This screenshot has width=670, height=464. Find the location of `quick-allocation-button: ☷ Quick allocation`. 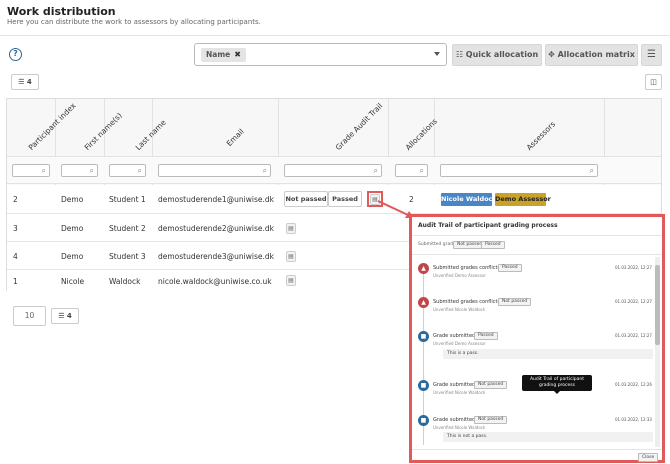

quick-allocation-button: ☷ Quick allocation is located at coordinates (497, 55).